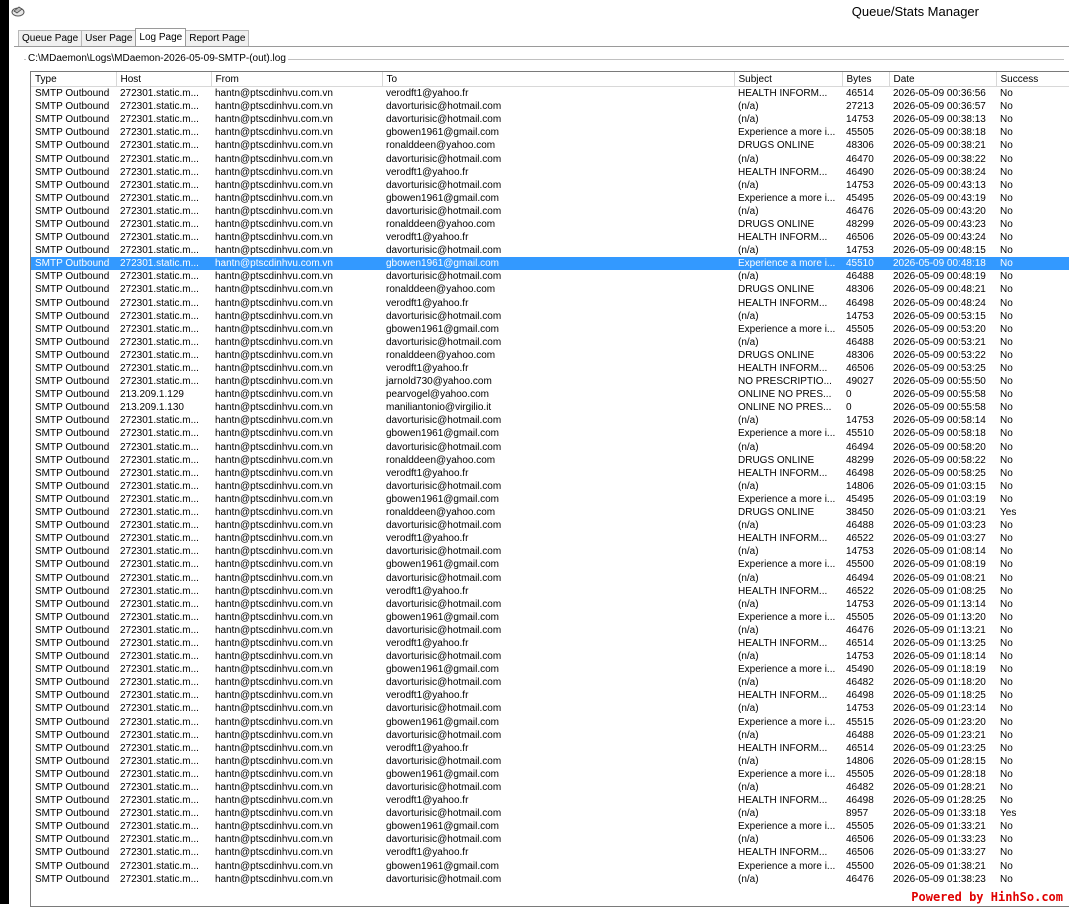  I want to click on cell-bytes: 45505, so click(860, 617).